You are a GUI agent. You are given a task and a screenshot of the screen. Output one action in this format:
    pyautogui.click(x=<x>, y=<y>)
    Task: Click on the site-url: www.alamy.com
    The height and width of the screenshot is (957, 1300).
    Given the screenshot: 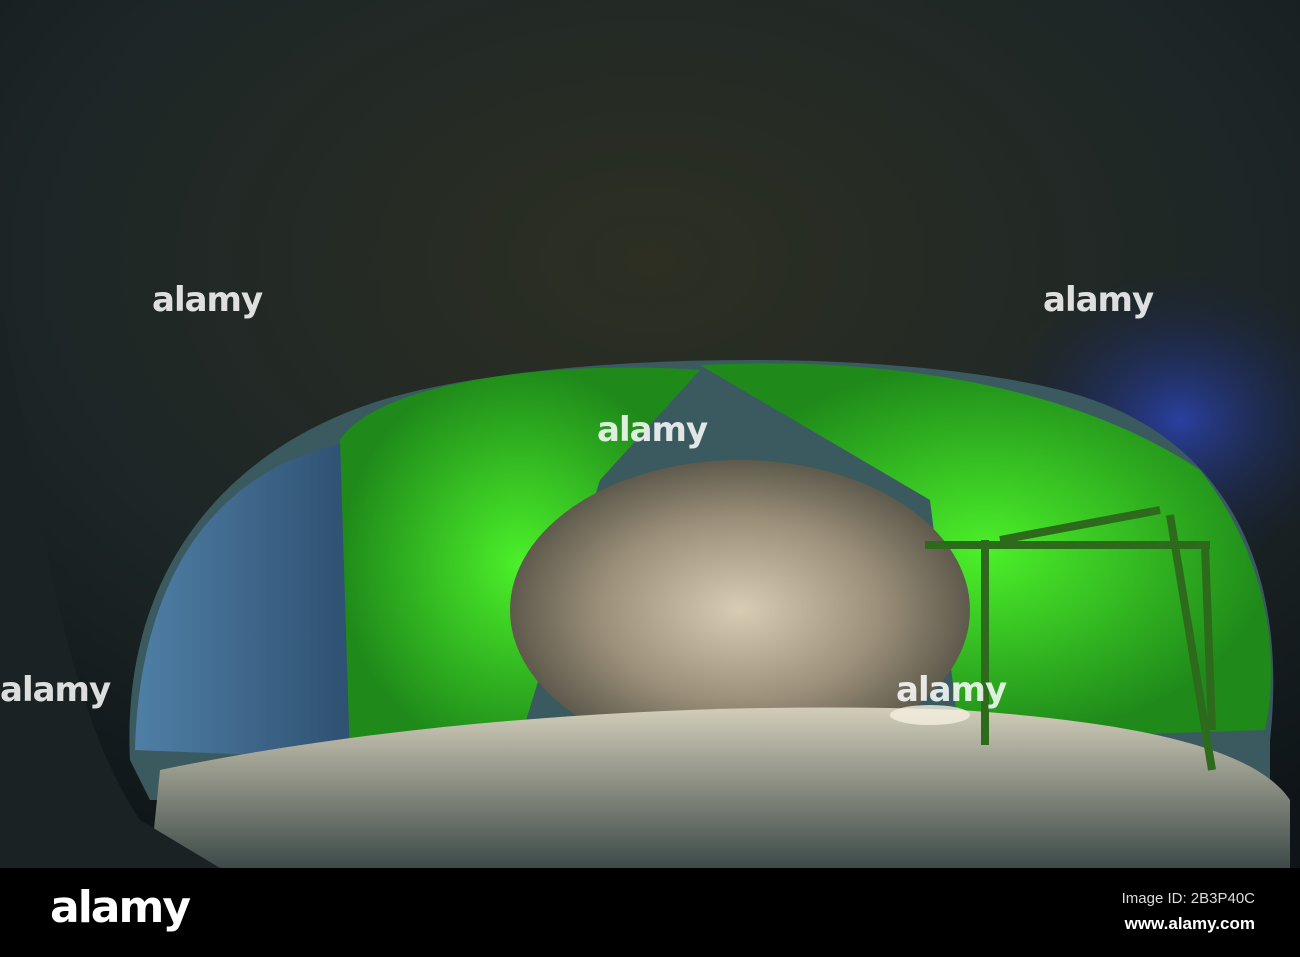 What is the action you would take?
    pyautogui.click(x=1189, y=923)
    